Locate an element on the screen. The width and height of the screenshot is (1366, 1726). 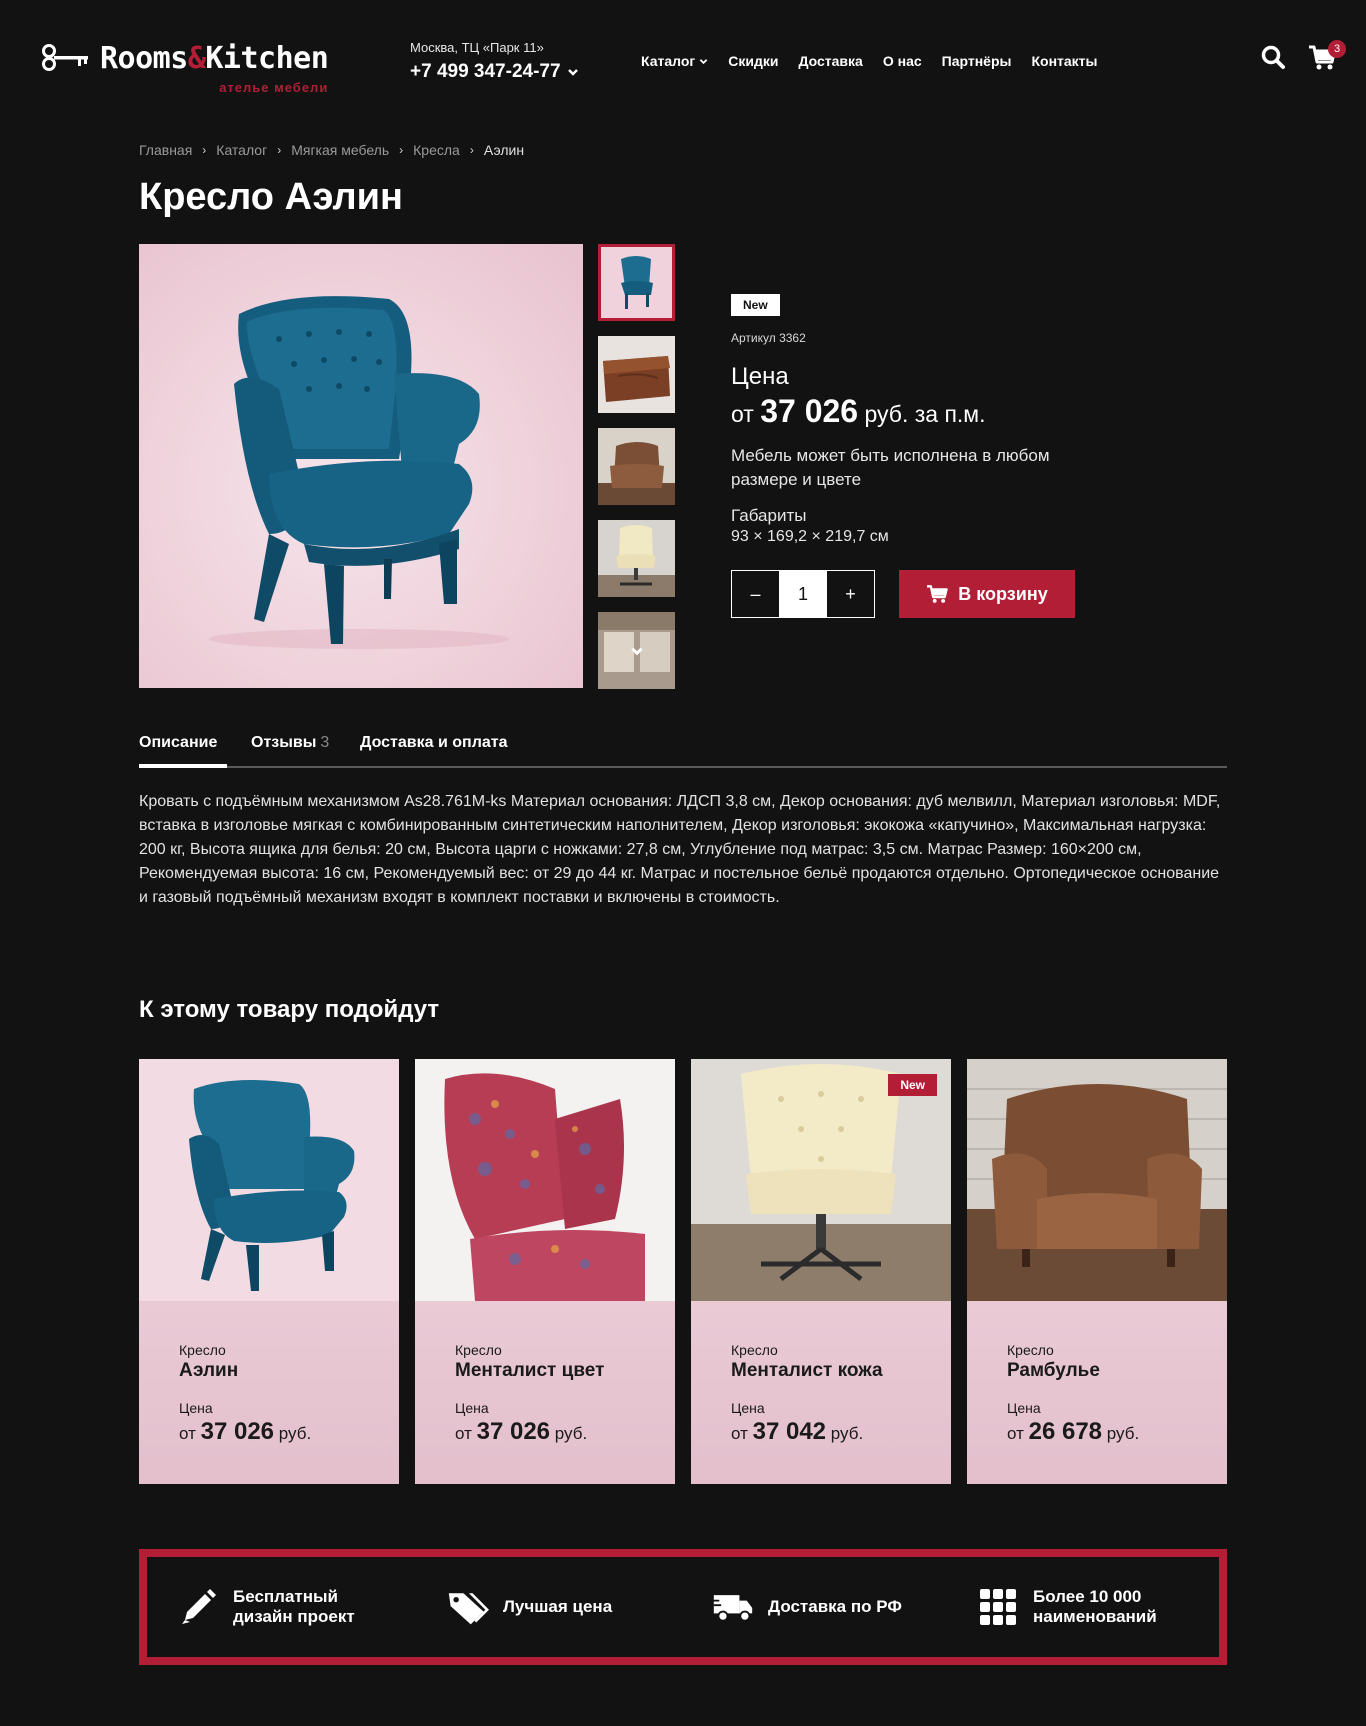
quantity-input is located at coordinates (803, 594).